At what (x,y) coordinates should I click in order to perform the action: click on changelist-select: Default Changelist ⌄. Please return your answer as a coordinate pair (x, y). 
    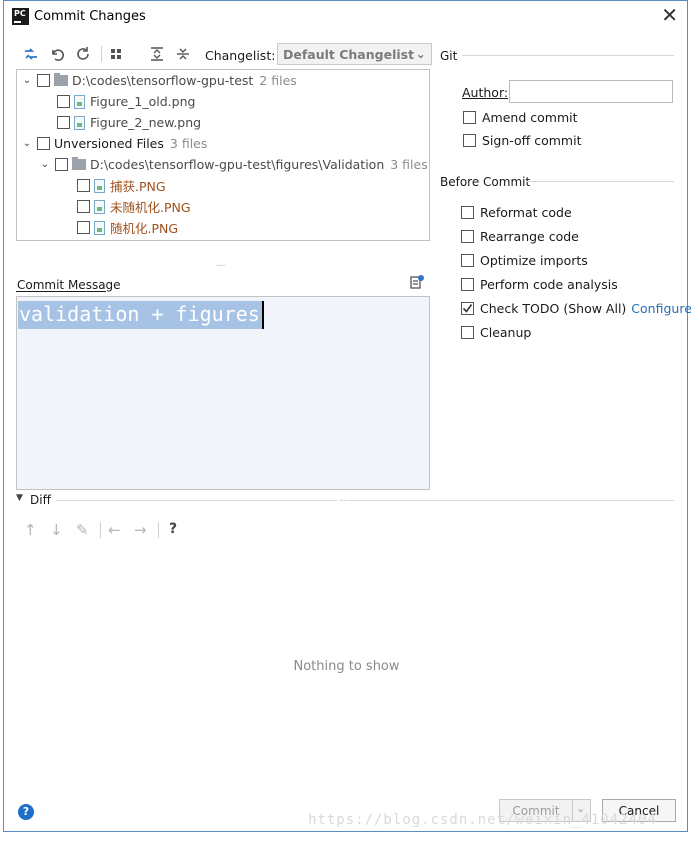
    Looking at the image, I should click on (354, 54).